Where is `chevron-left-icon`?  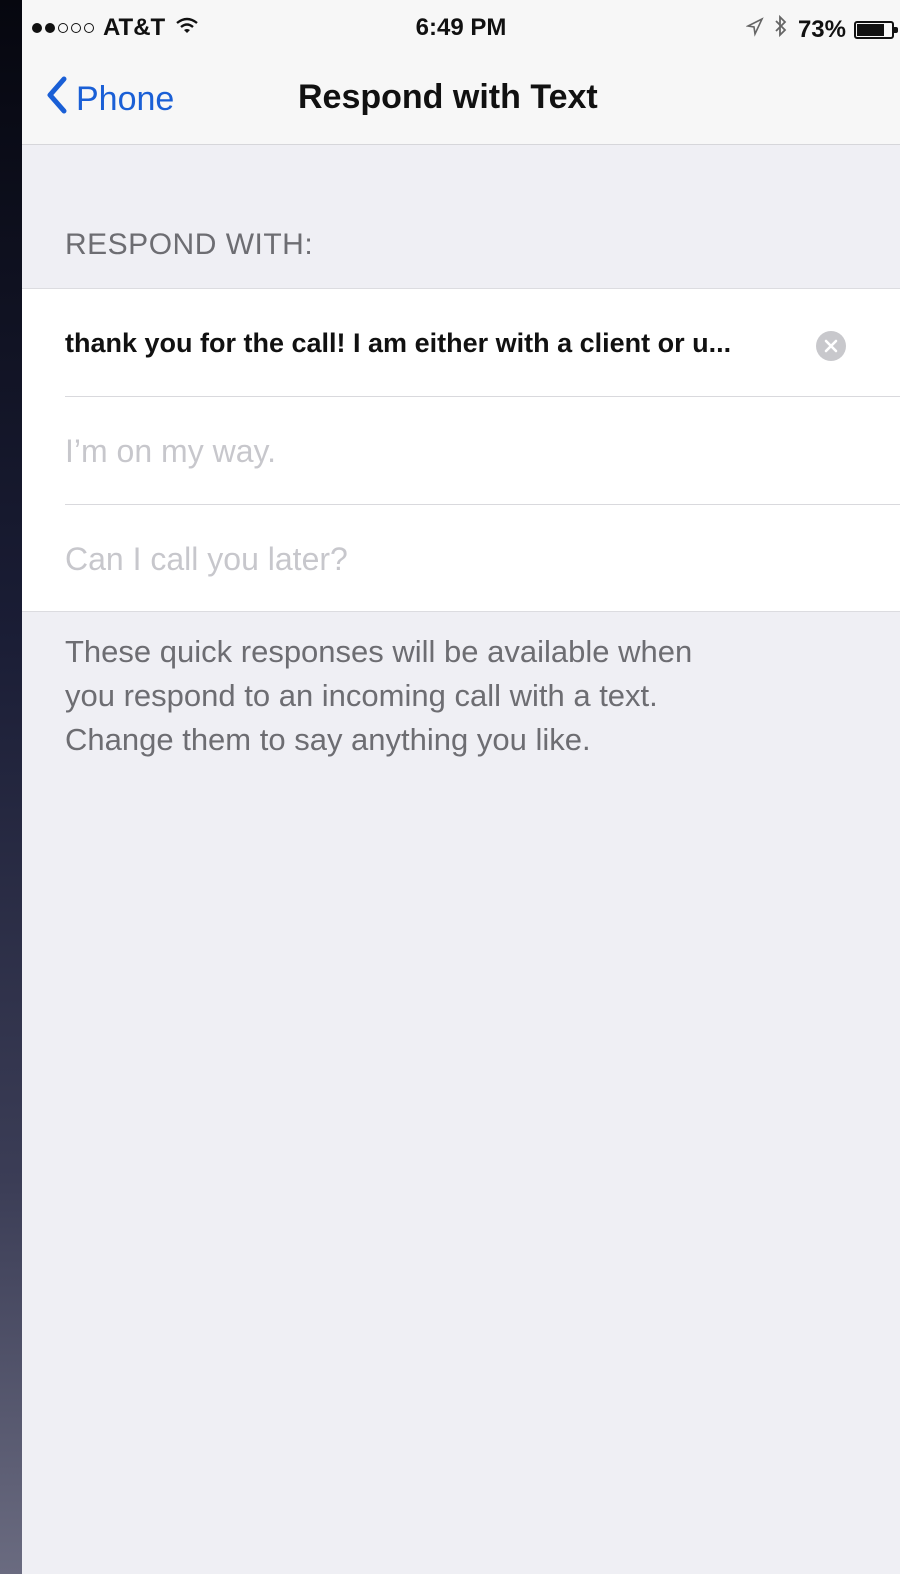 chevron-left-icon is located at coordinates (57, 99).